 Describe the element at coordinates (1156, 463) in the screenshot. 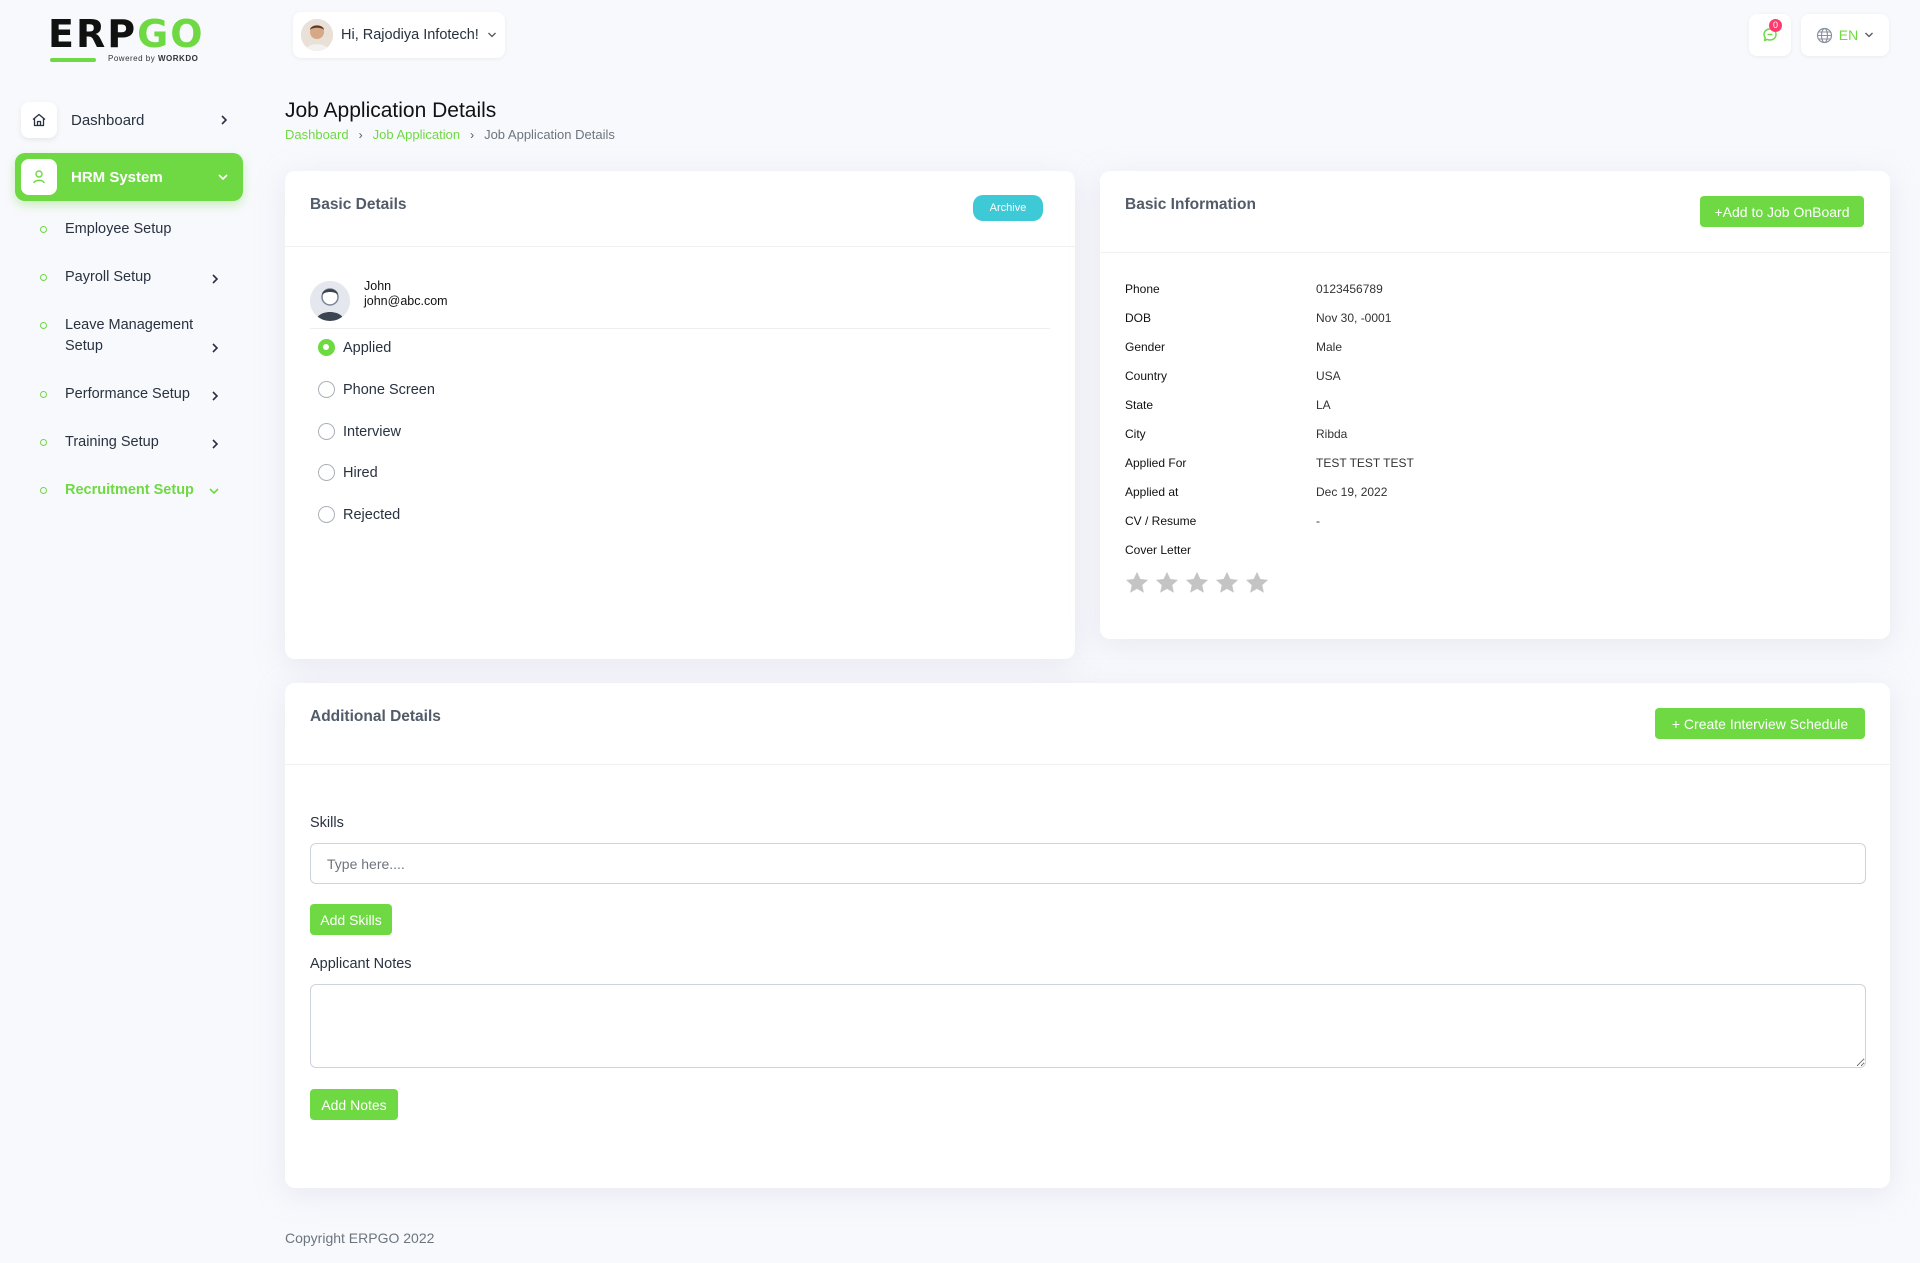

I see `info-label: Applied For` at that location.